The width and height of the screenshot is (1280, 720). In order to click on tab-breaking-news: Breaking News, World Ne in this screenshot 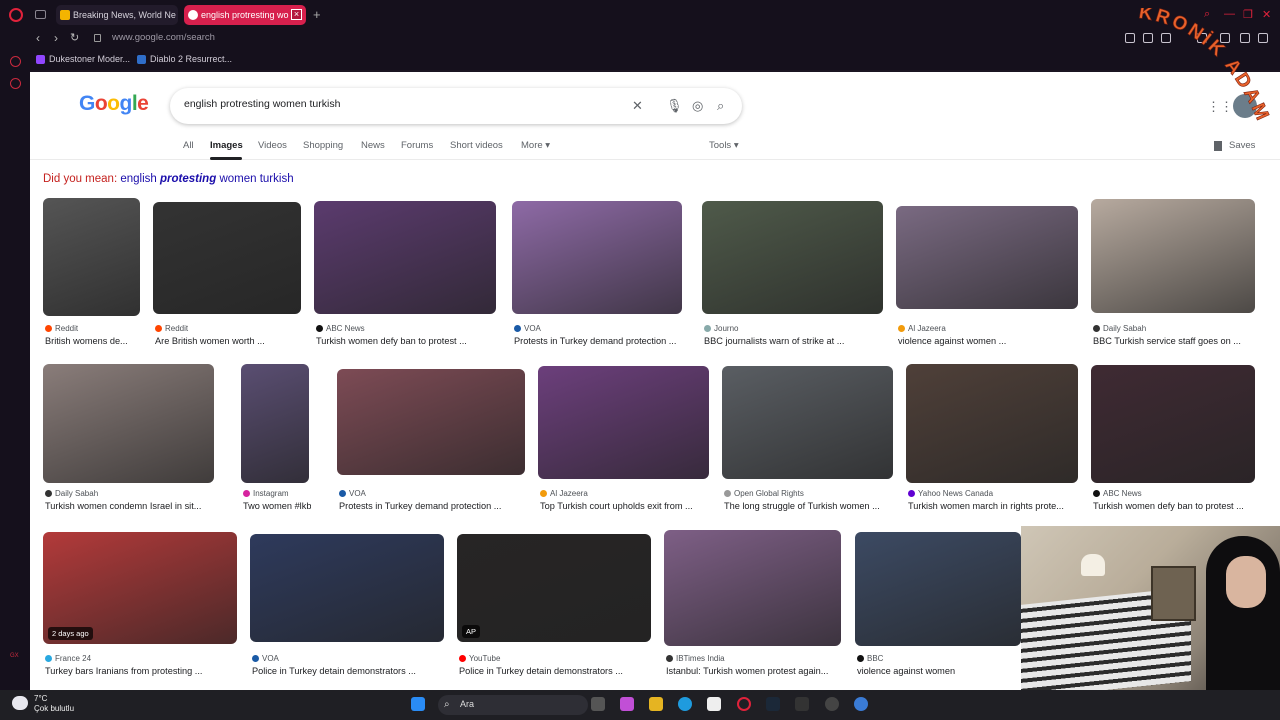, I will do `click(117, 15)`.